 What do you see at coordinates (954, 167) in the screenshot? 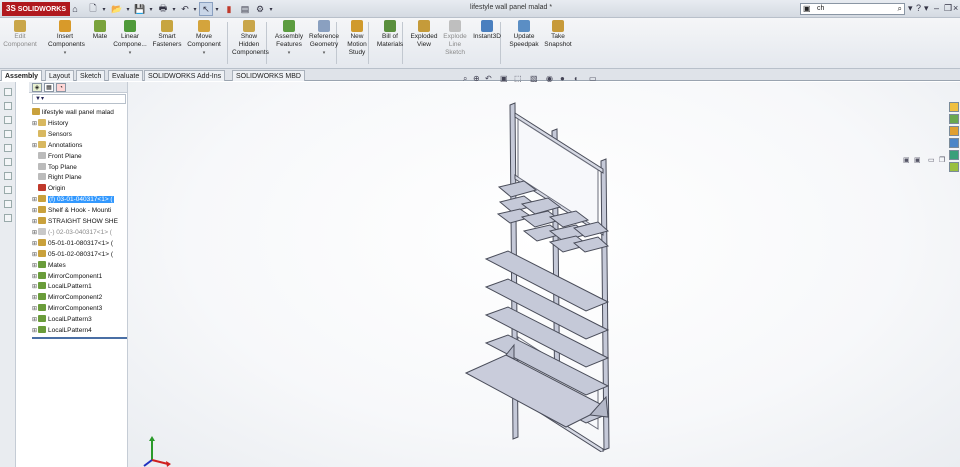
I see `custom-properties-icon` at bounding box center [954, 167].